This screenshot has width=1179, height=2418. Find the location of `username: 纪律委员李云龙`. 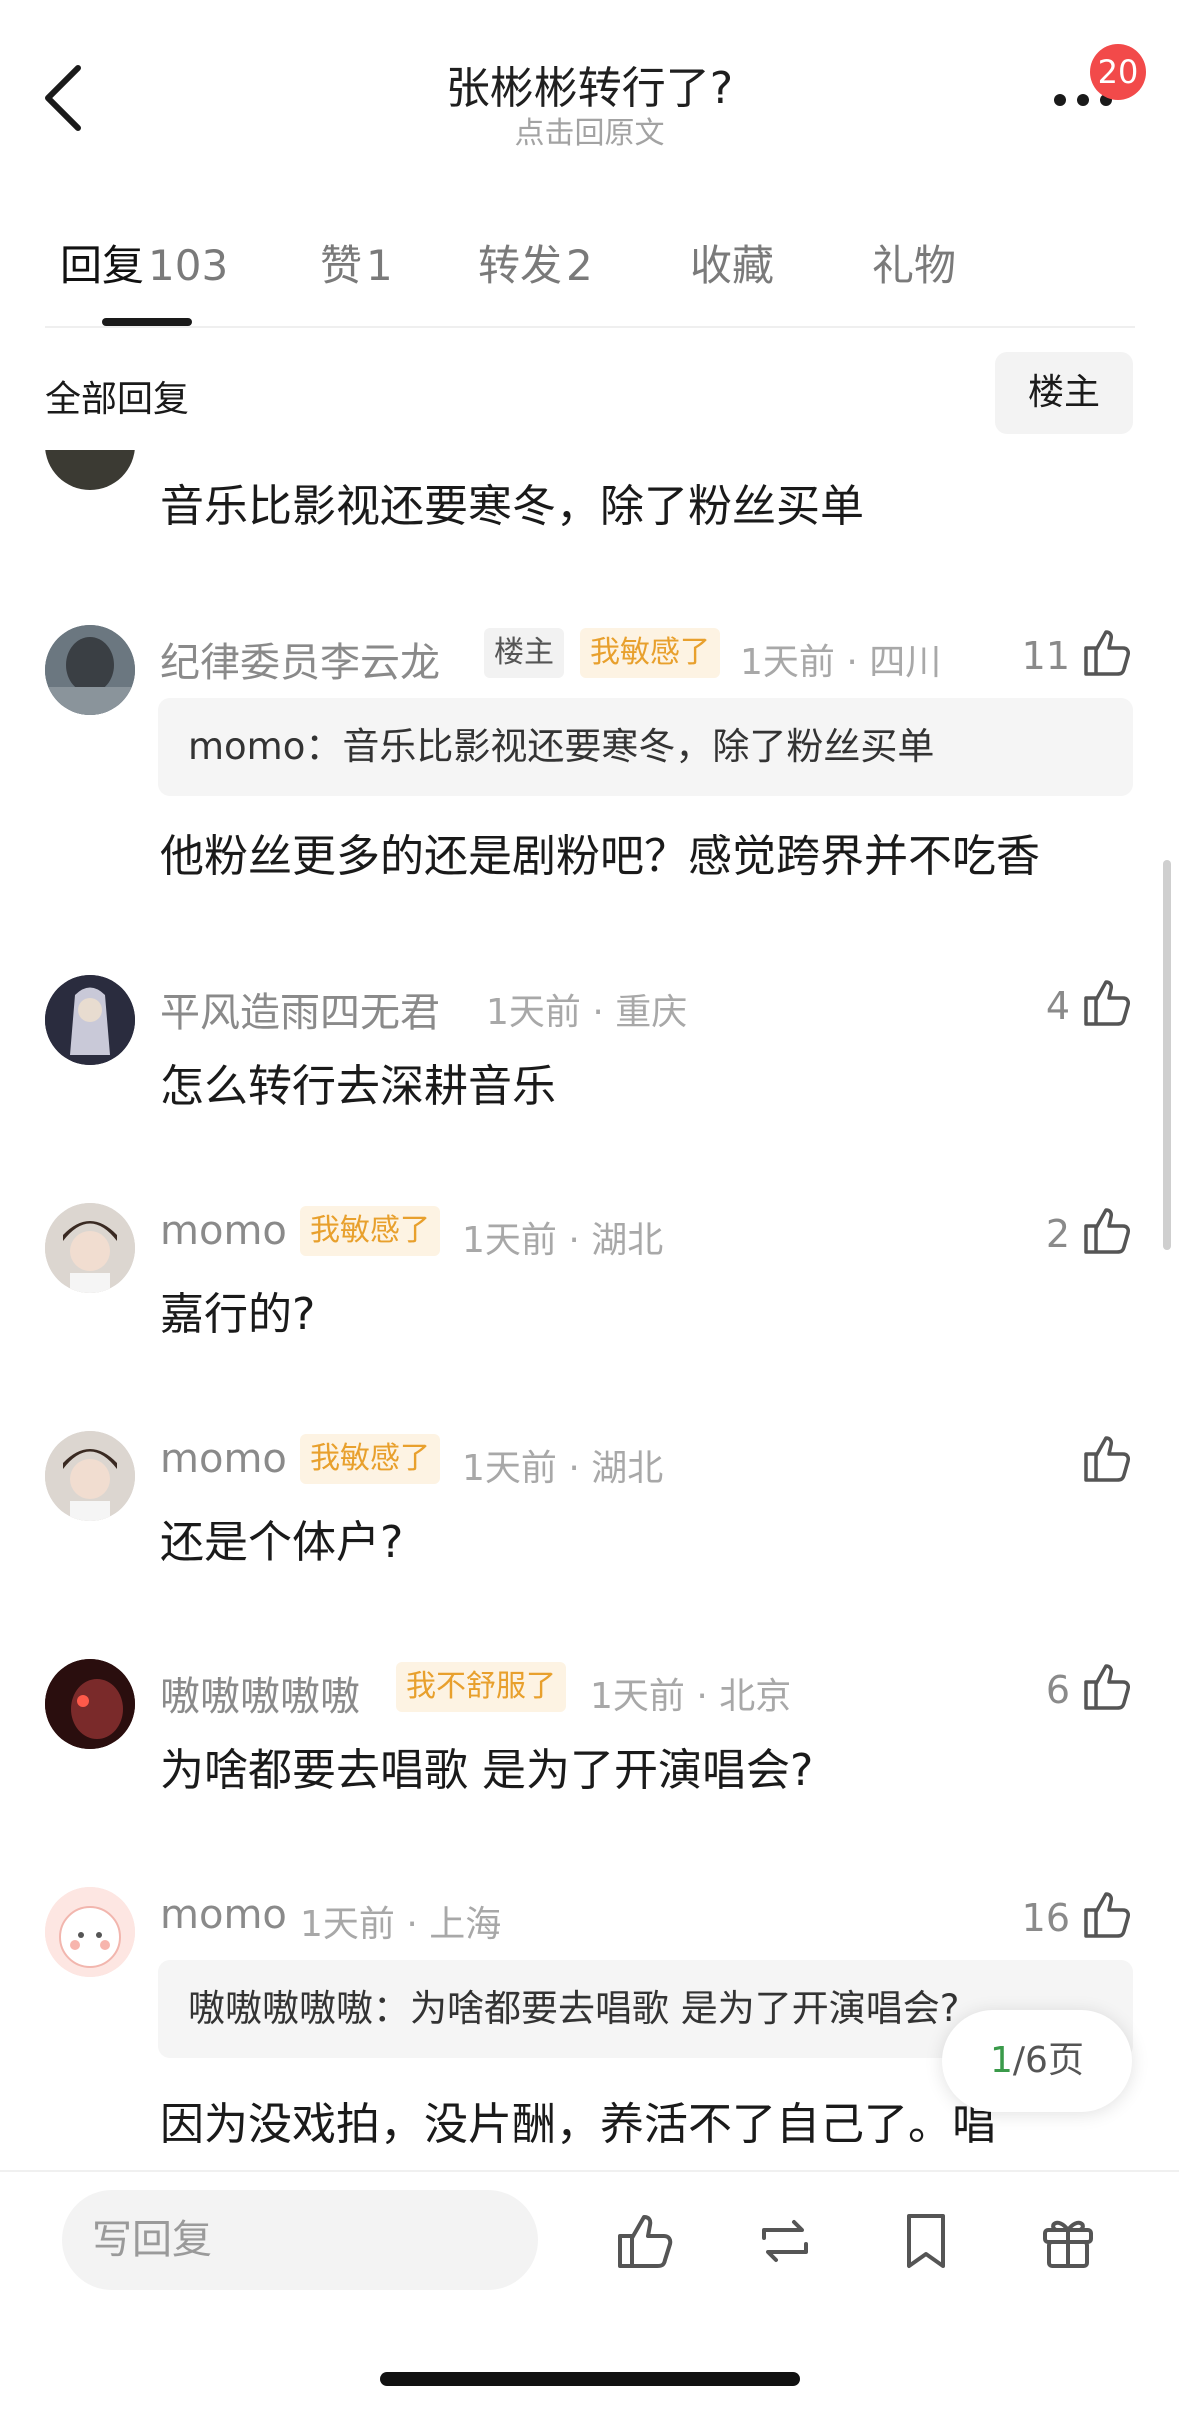

username: 纪律委员李云龙 is located at coordinates (300, 659).